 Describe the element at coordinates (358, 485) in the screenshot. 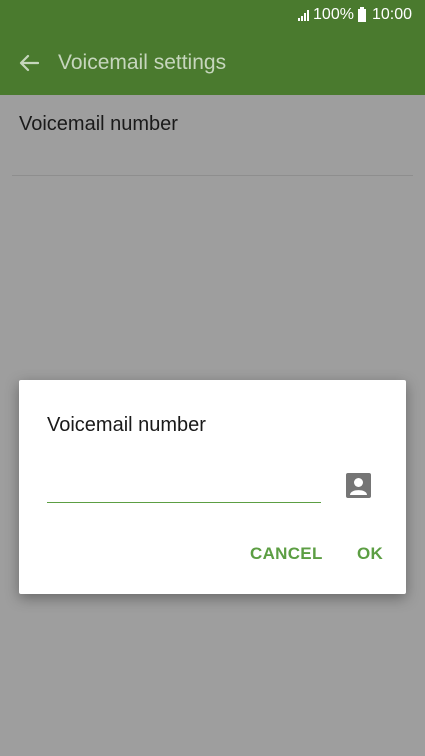

I see `contact-icon` at that location.